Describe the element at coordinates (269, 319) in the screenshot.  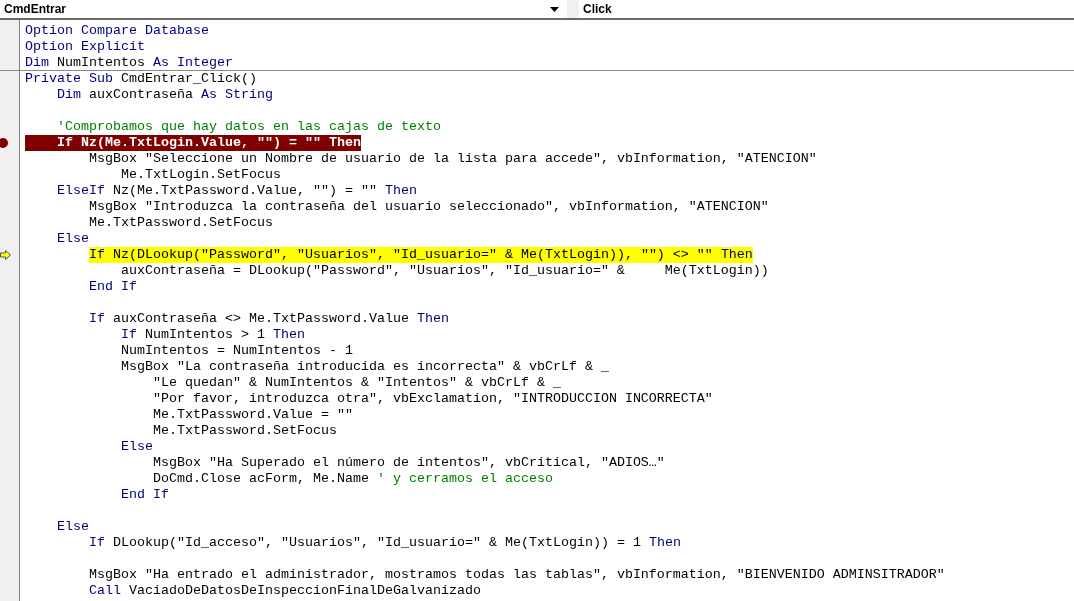
I see `code-line: If auxContraseña <> Me.TxtPassword.Value Then` at that location.